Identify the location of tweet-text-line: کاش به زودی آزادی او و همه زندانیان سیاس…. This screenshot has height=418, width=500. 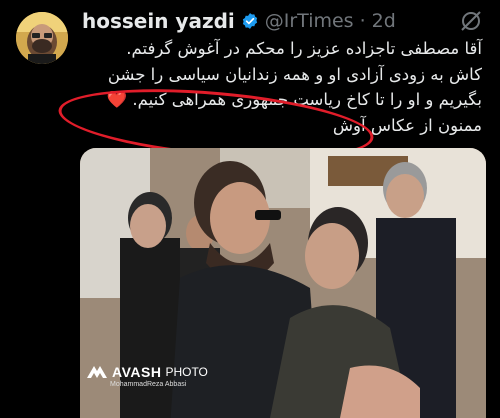
(294, 74).